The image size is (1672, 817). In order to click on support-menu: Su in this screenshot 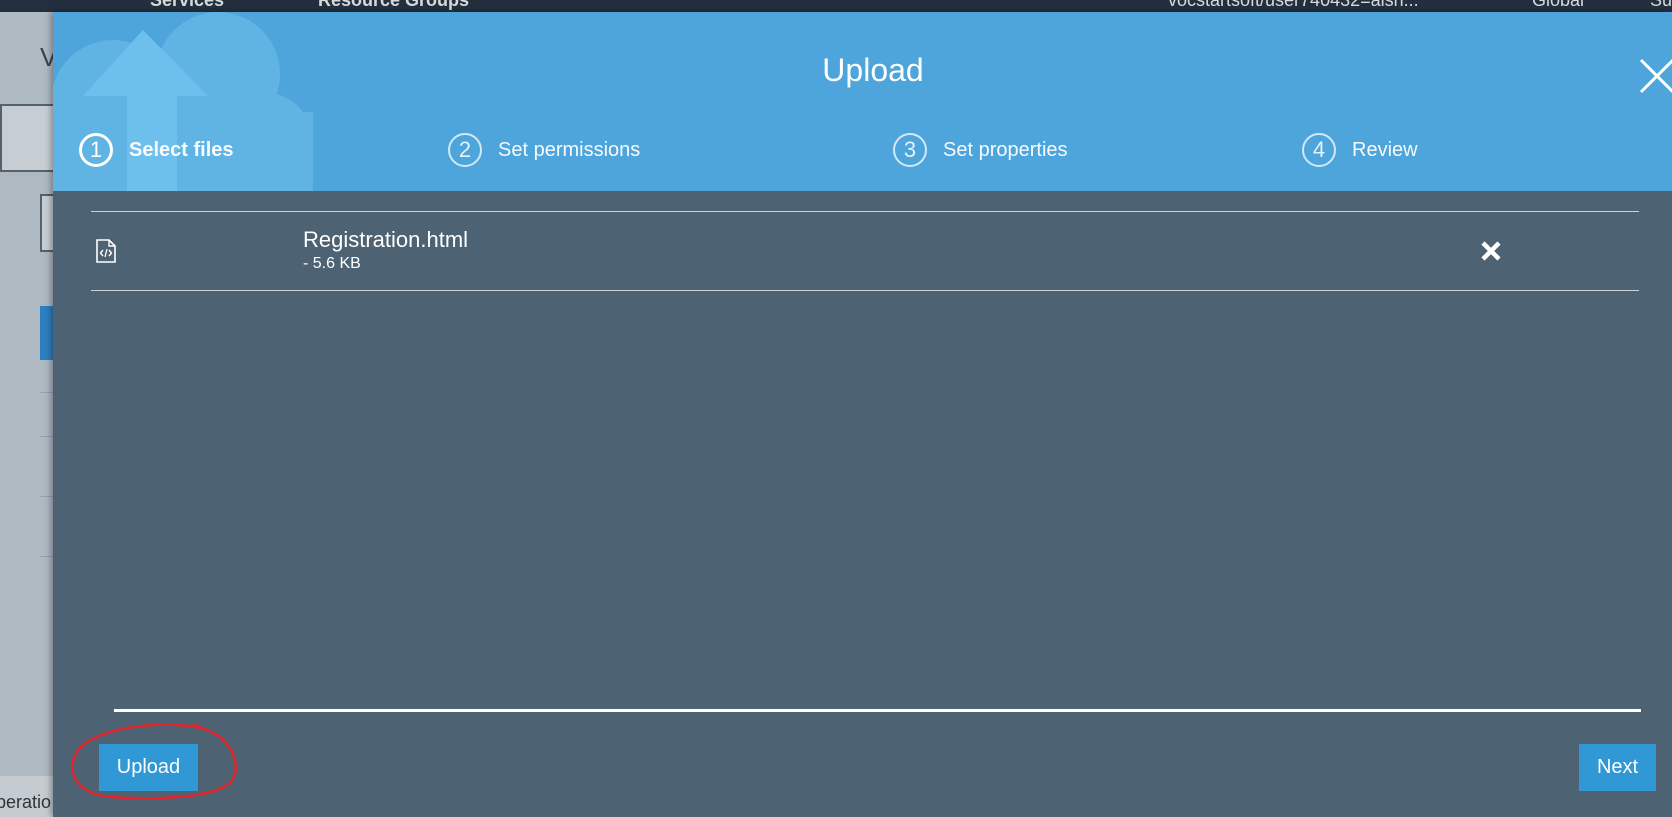, I will do `click(1661, 5)`.